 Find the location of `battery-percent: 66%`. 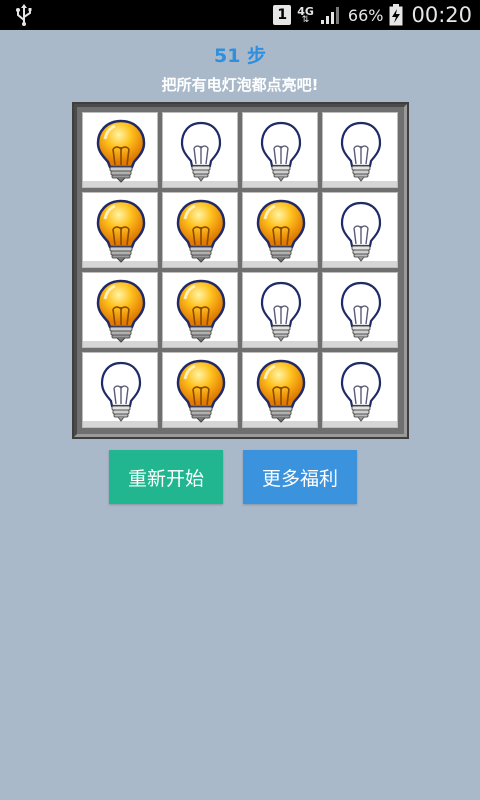

battery-percent: 66% is located at coordinates (365, 15).